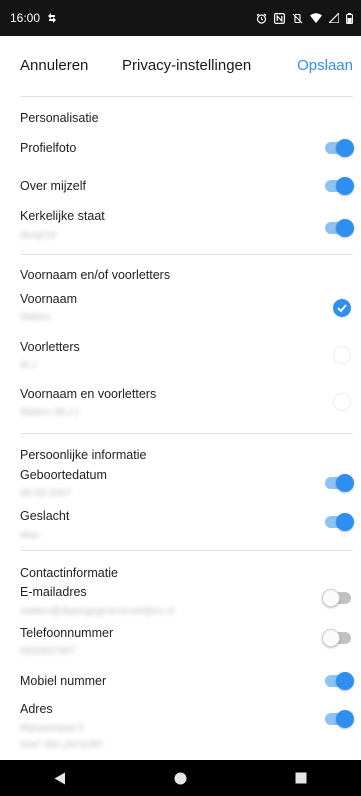  I want to click on adres-line2: 5047 BN UNTERP, so click(61, 745).